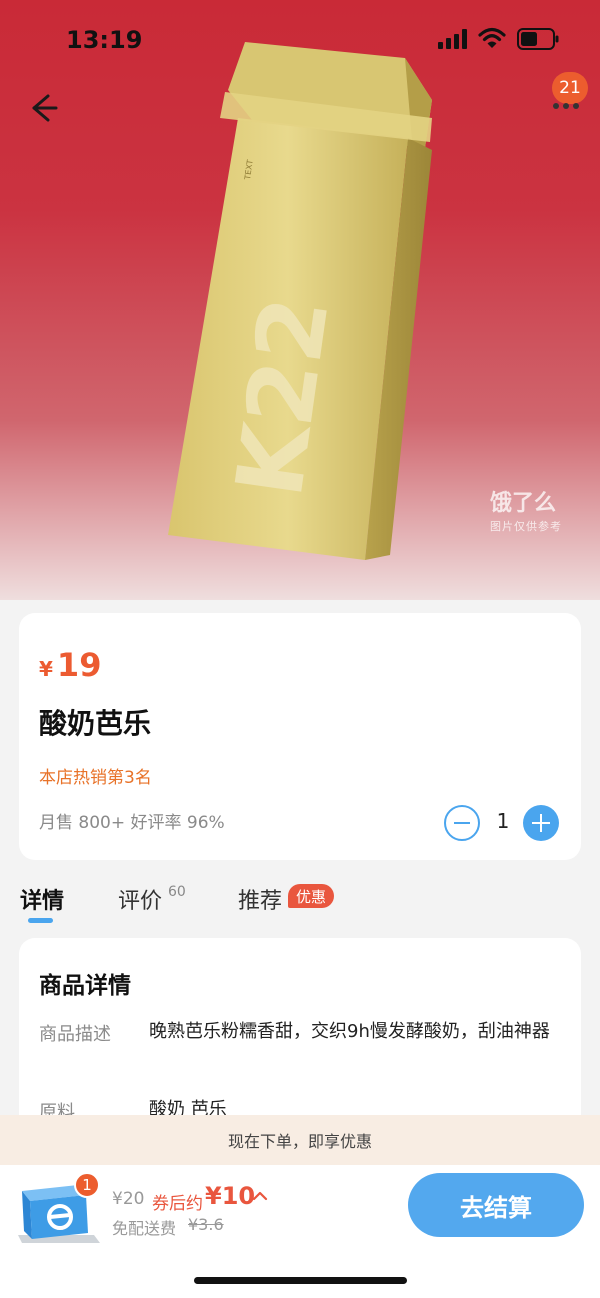  Describe the element at coordinates (523, 503) in the screenshot. I see `watermark-logo: 饿了么` at that location.